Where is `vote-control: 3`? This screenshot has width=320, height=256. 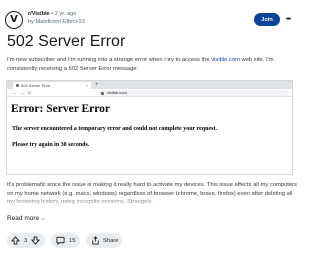 vote-control: 3 is located at coordinates (26, 240).